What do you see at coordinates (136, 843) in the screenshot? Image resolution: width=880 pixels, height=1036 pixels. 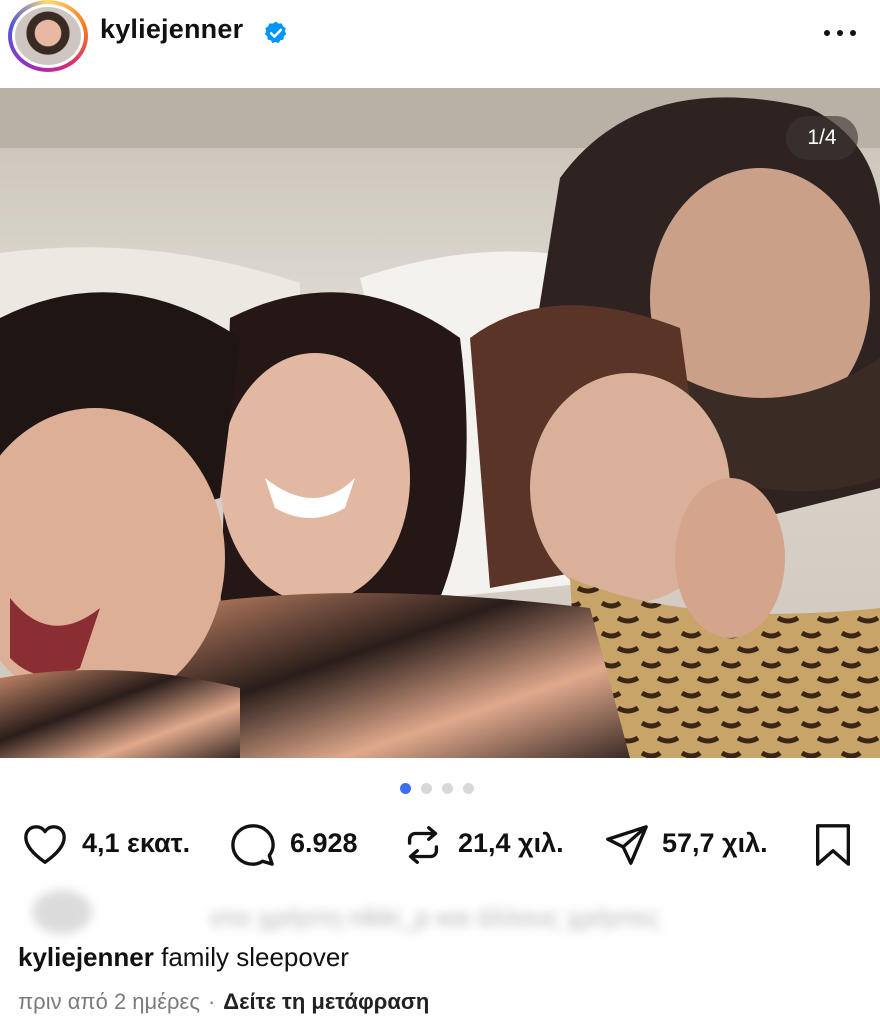 I see `like-count: 4,1 εκατ.` at bounding box center [136, 843].